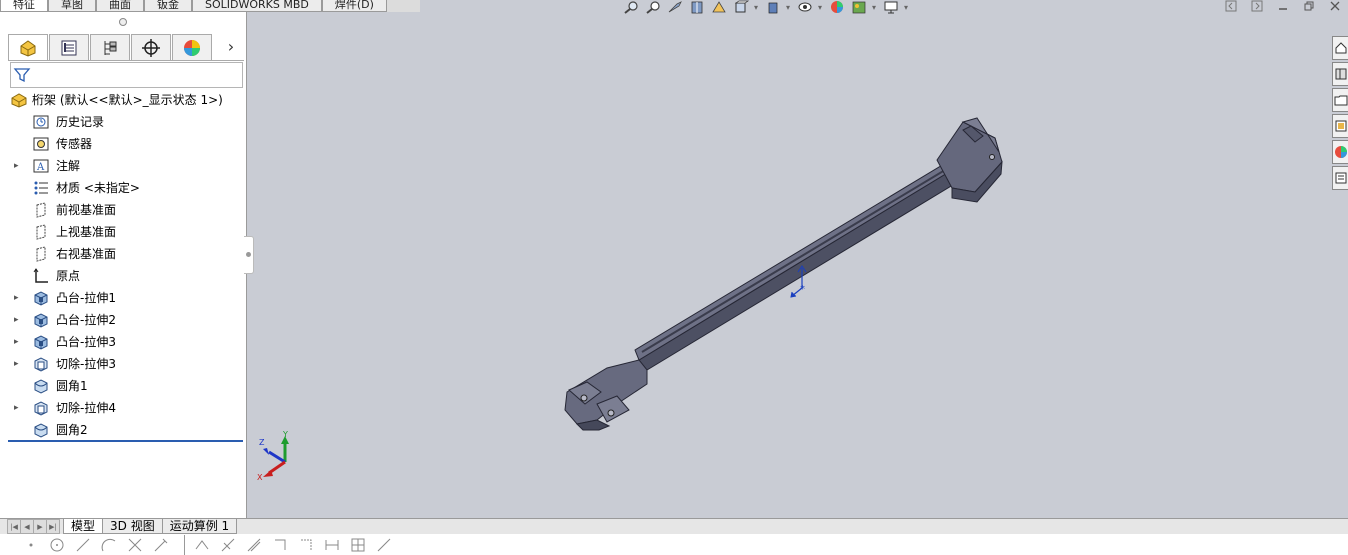 The height and width of the screenshot is (555, 1348). What do you see at coordinates (69, 47) in the screenshot?
I see `property-manager-icon` at bounding box center [69, 47].